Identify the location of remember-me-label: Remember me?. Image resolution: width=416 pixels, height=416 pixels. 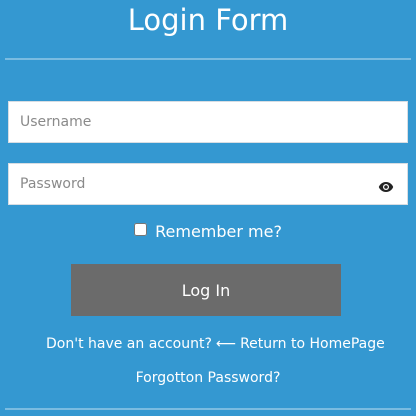
(218, 231).